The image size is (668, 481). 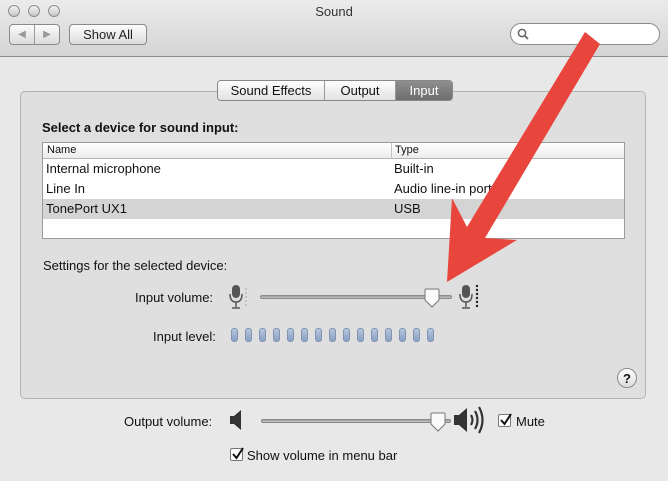 What do you see at coordinates (523, 157) in the screenshot?
I see `annotation-arrow` at bounding box center [523, 157].